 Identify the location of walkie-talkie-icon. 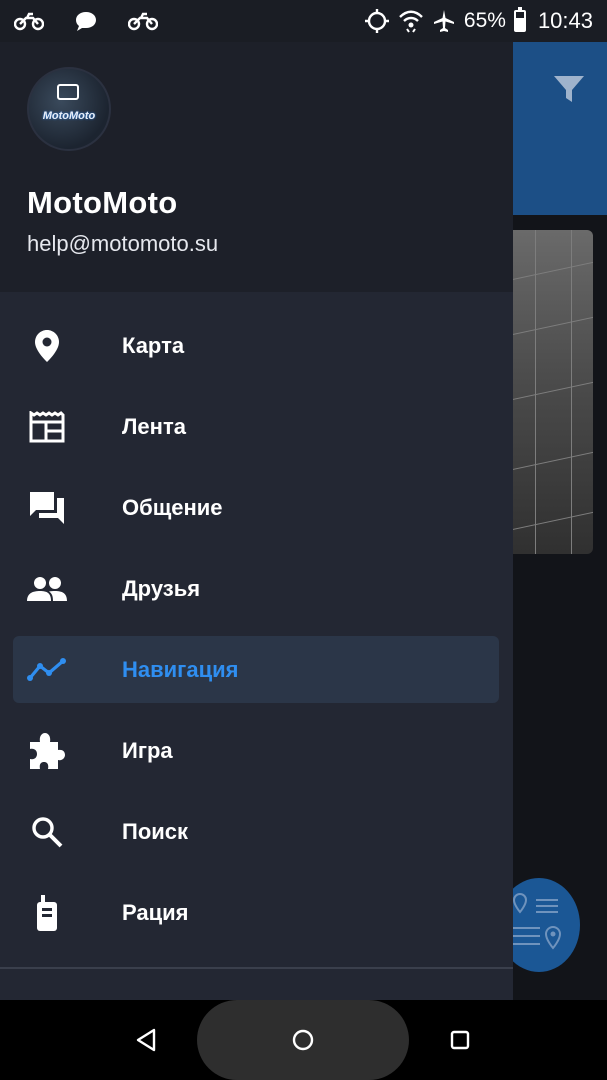
(47, 913).